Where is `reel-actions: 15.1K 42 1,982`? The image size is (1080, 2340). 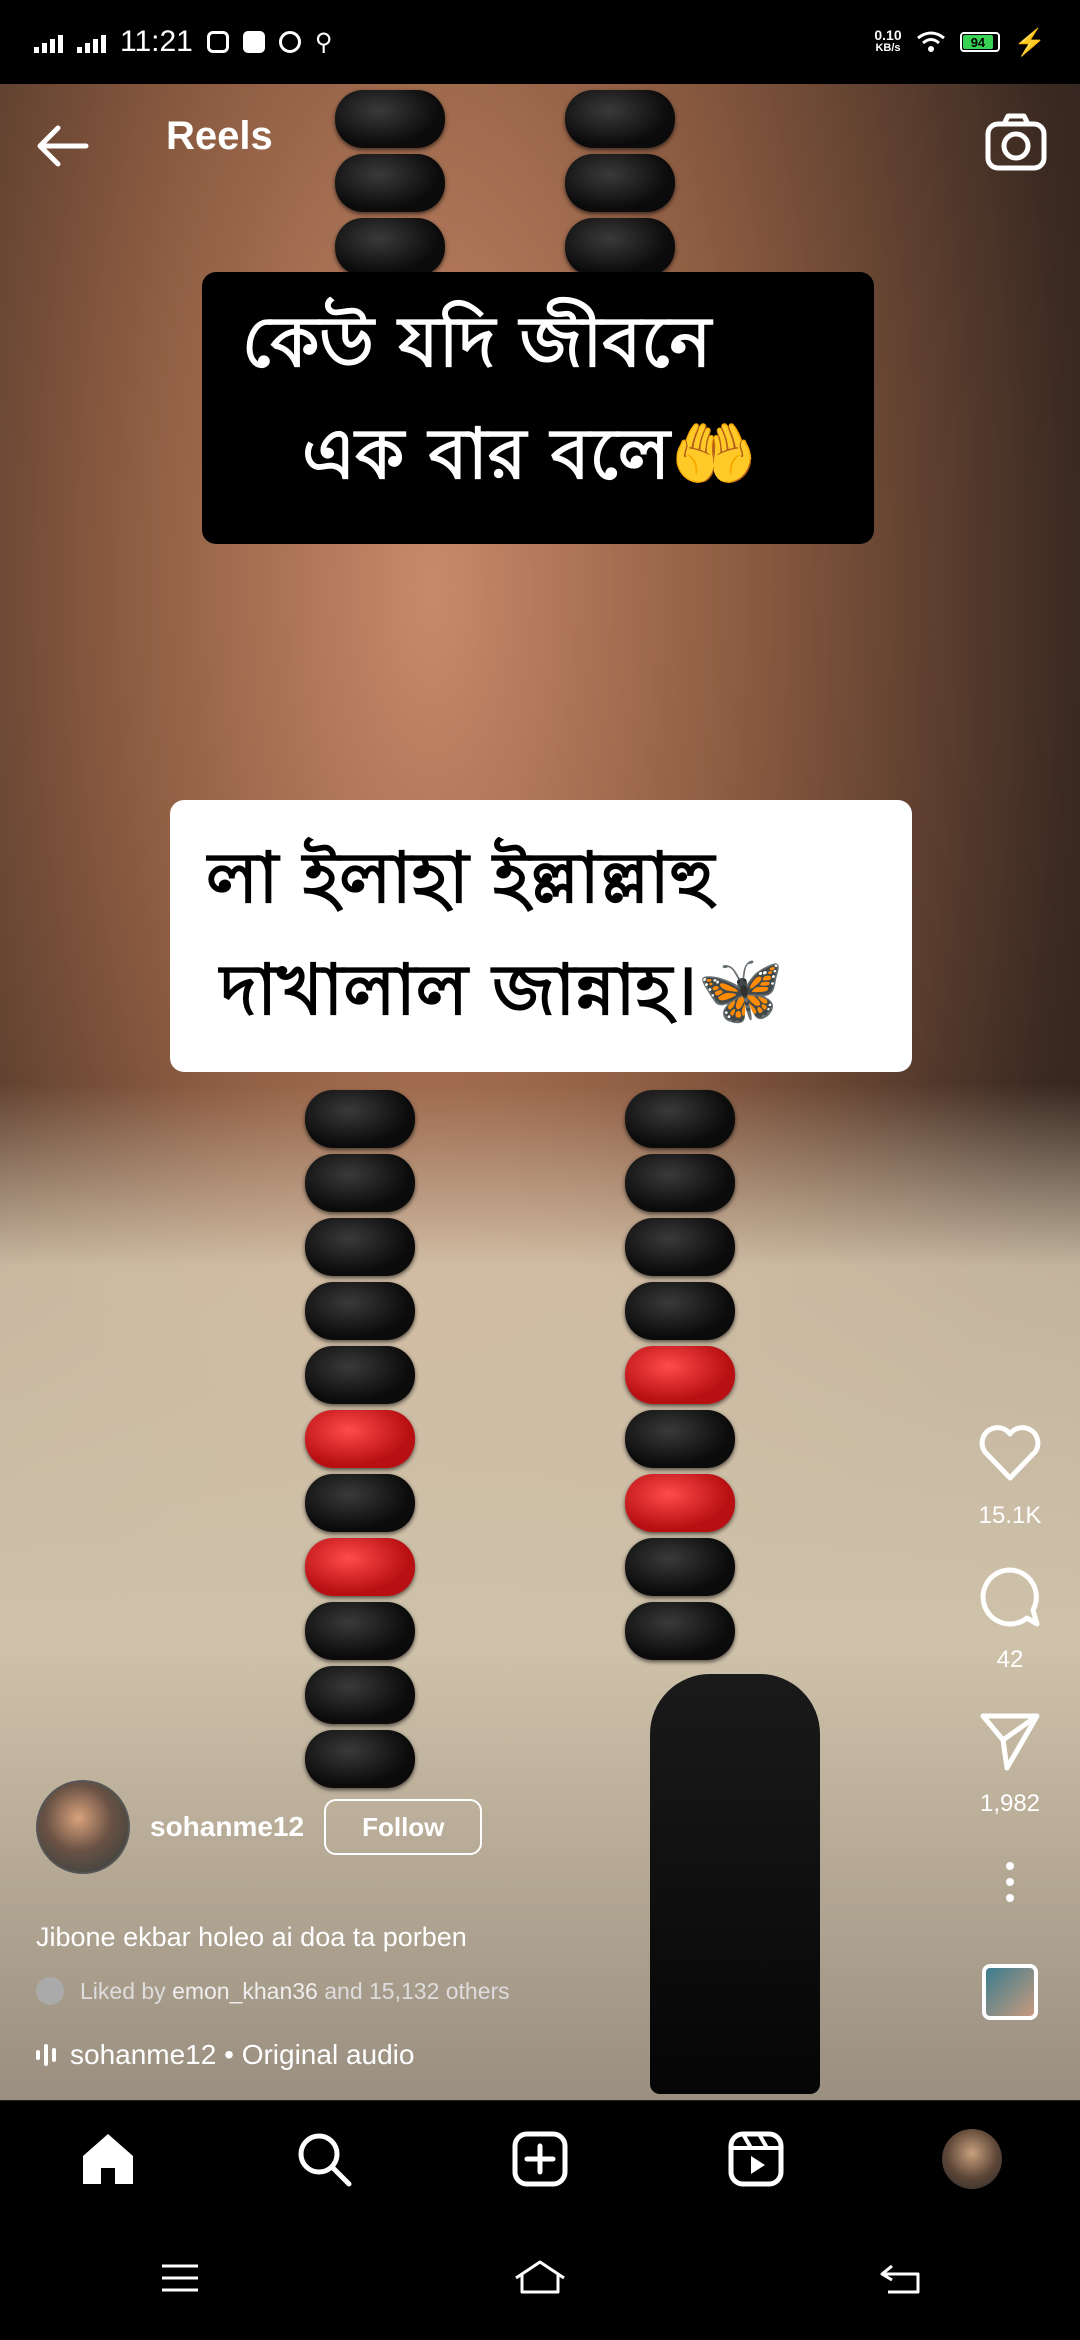 reel-actions: 15.1K 42 1,982 is located at coordinates (1010, 1720).